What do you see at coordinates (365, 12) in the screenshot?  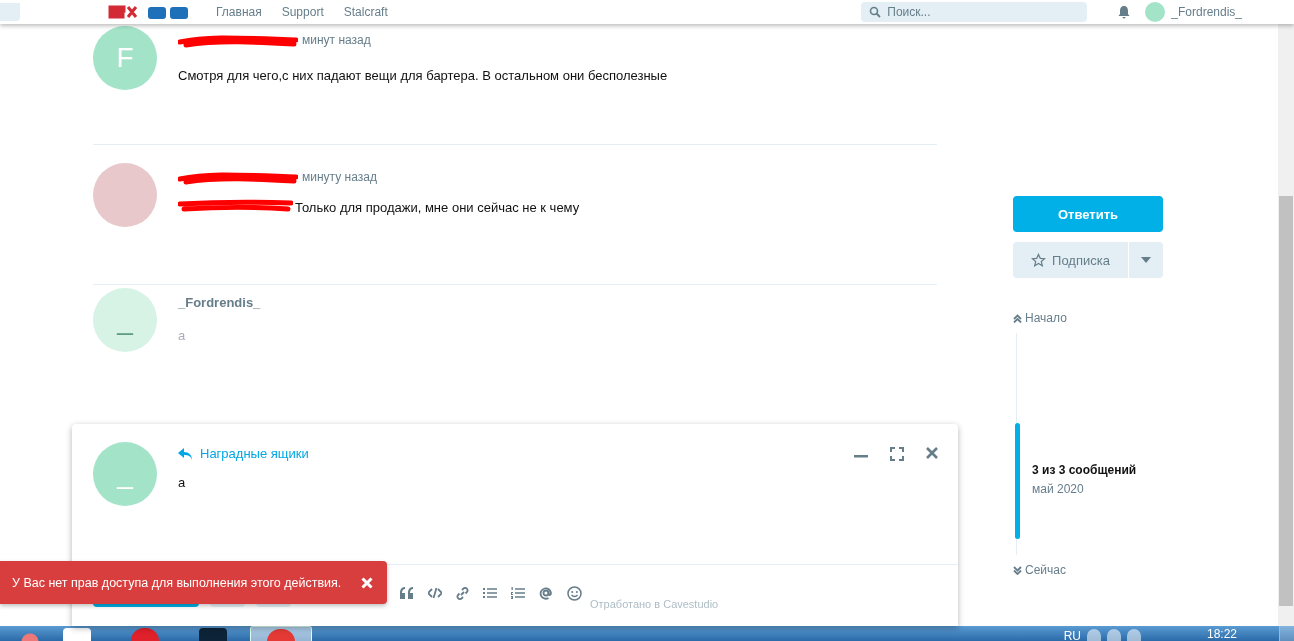 I see `nav-link: Stalcraft` at bounding box center [365, 12].